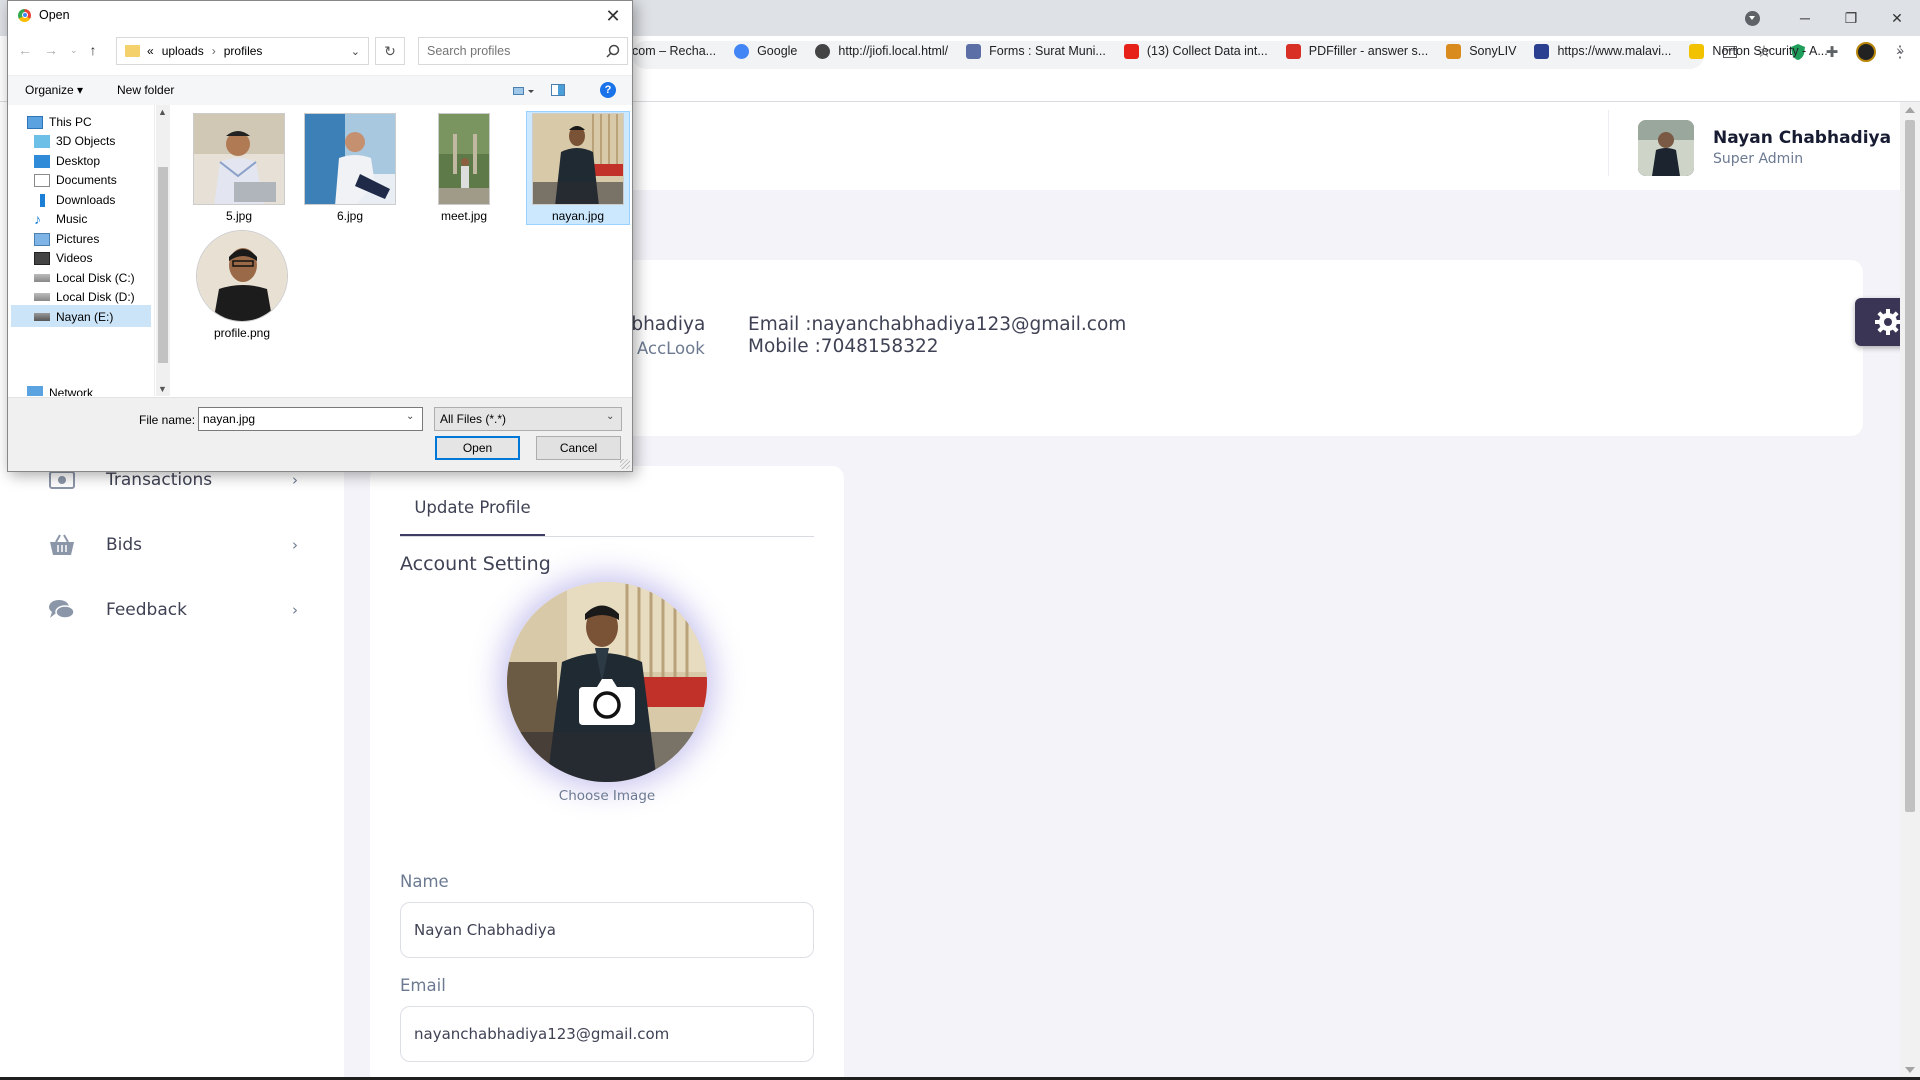 This screenshot has height=1080, width=1920. I want to click on tree-item-music: ♪ Music, so click(60, 219).